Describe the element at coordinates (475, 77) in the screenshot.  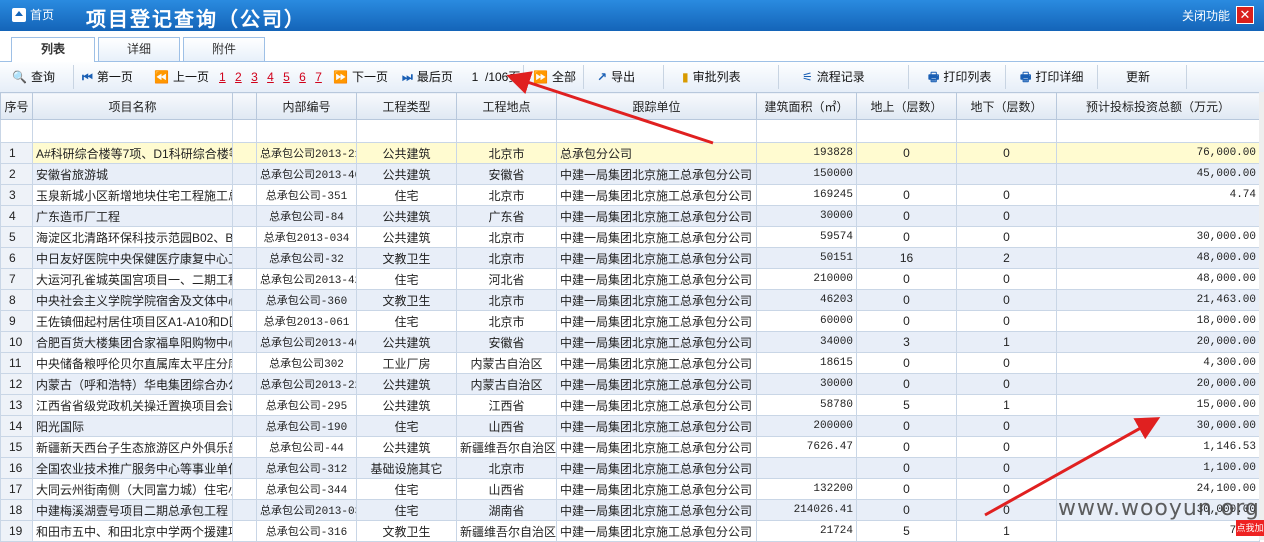
I see `page-number-input: 1` at that location.